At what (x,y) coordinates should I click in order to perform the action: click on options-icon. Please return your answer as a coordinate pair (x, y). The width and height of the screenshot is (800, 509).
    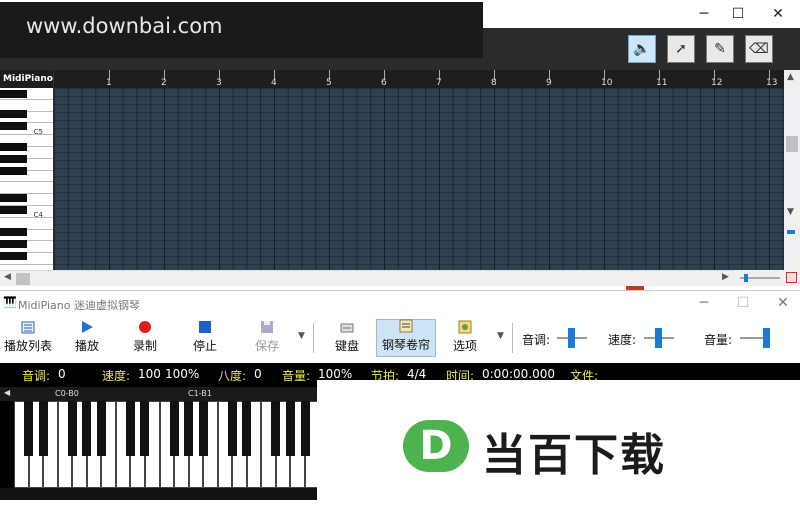
    Looking at the image, I should click on (465, 327).